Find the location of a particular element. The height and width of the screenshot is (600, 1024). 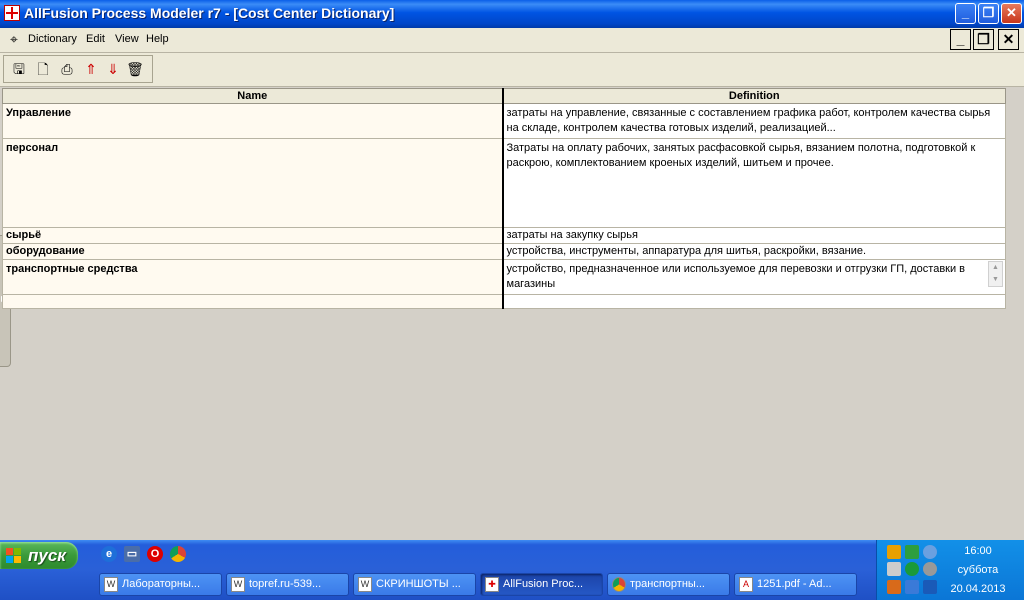

pdf-icon: A is located at coordinates (746, 584).